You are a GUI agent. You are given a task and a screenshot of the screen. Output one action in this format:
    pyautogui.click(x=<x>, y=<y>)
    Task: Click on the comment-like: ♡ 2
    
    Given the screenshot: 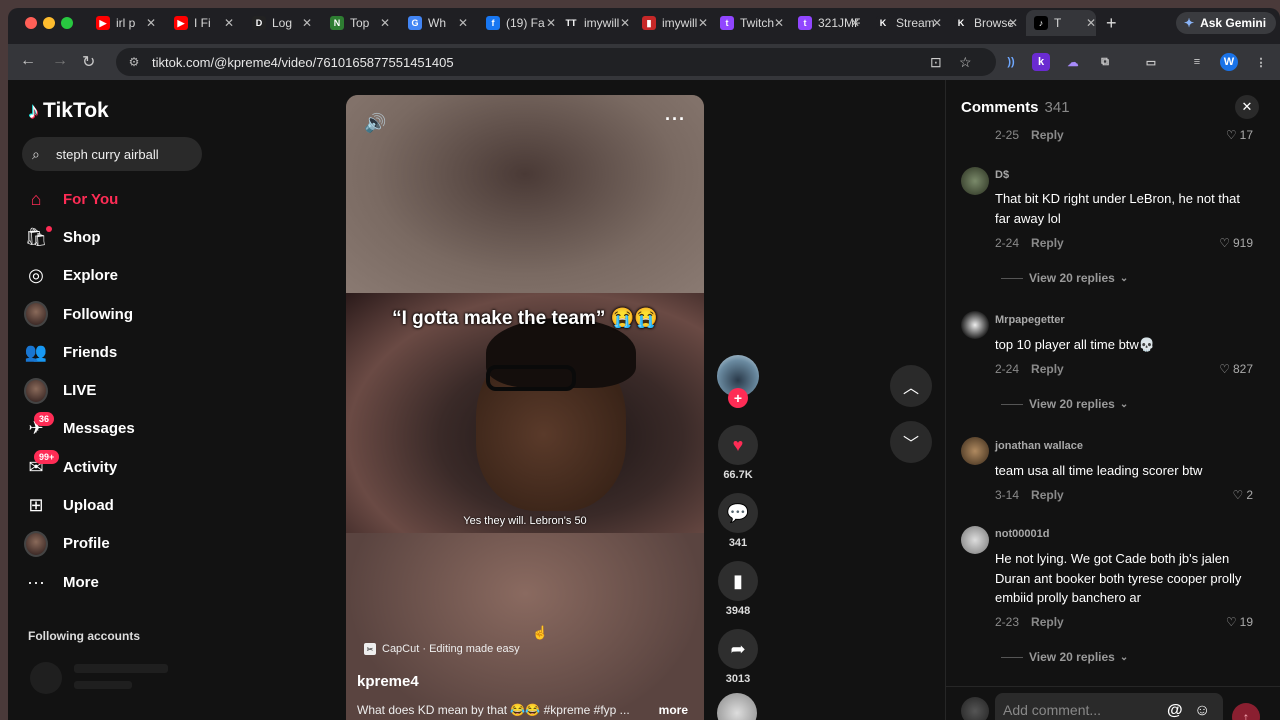 What is the action you would take?
    pyautogui.click(x=1243, y=495)
    